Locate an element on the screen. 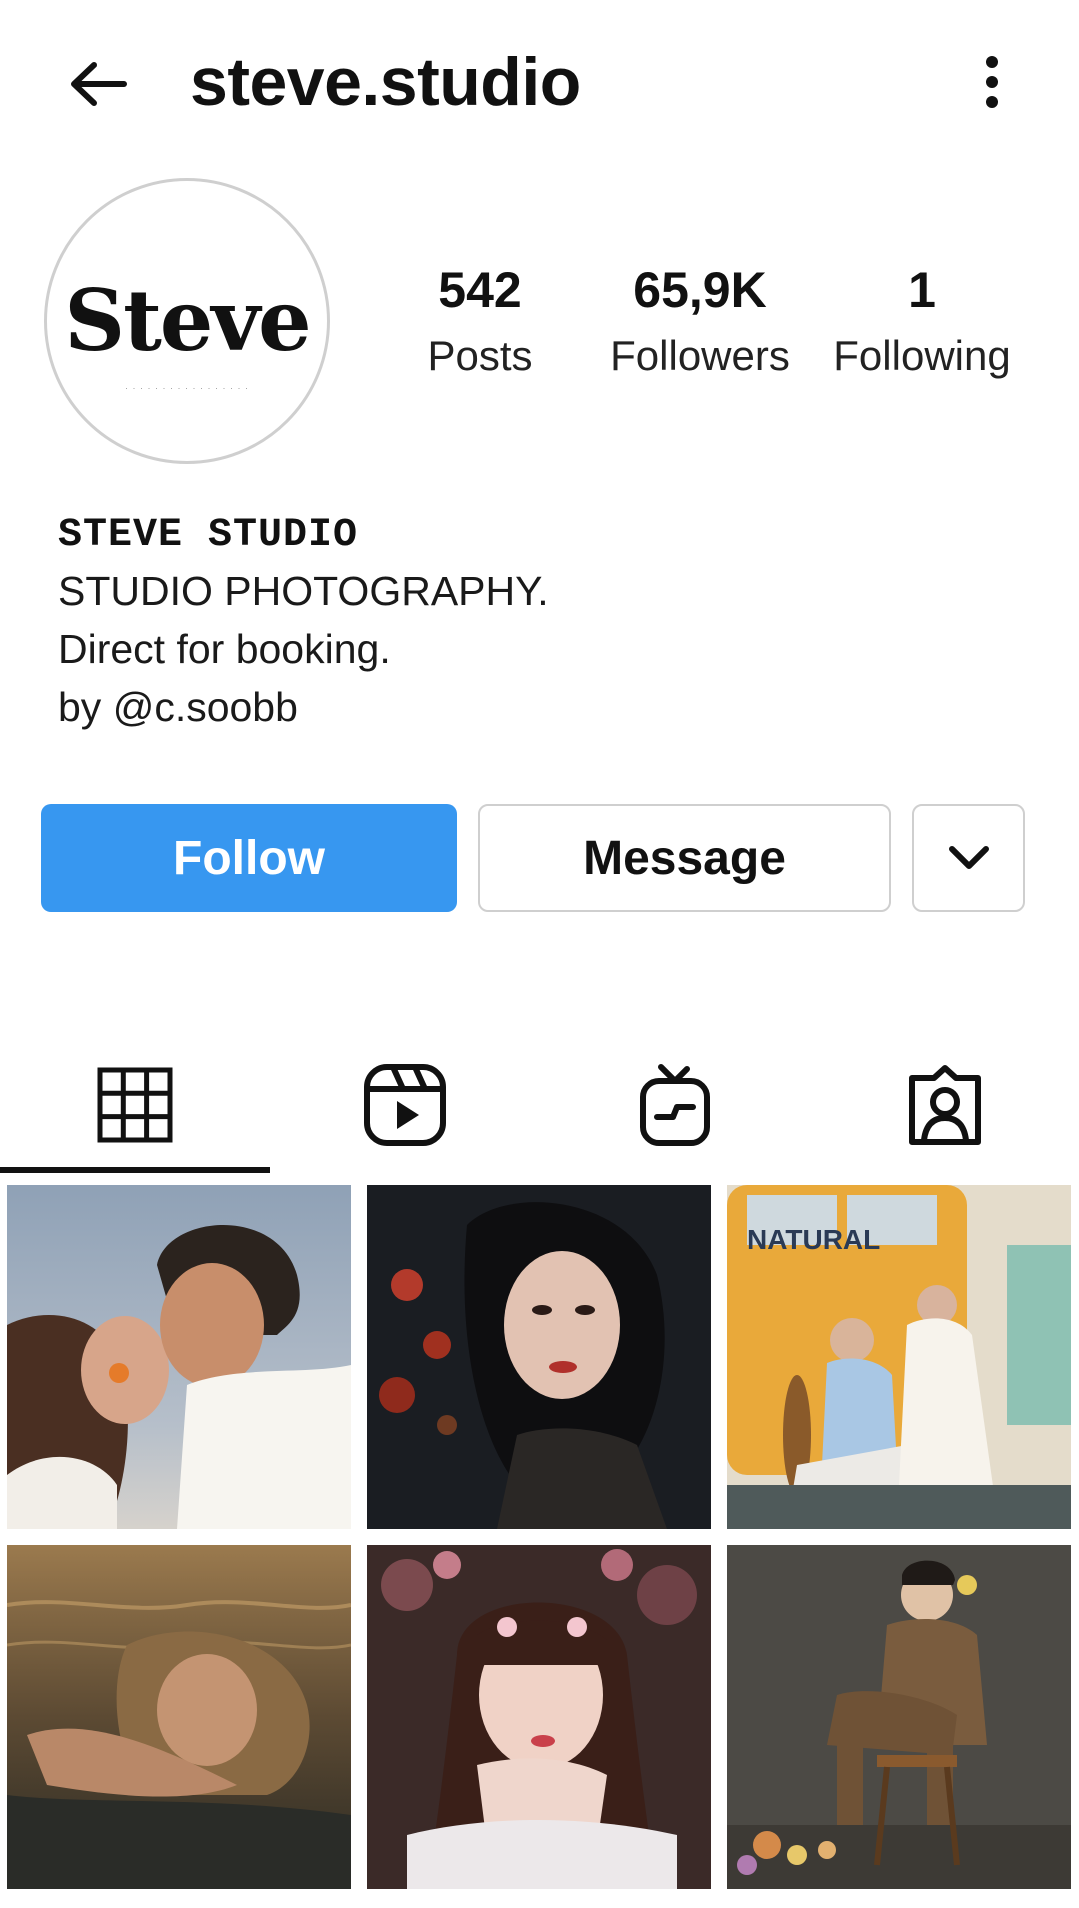  top-bar: steve.studio is located at coordinates (539, 80).